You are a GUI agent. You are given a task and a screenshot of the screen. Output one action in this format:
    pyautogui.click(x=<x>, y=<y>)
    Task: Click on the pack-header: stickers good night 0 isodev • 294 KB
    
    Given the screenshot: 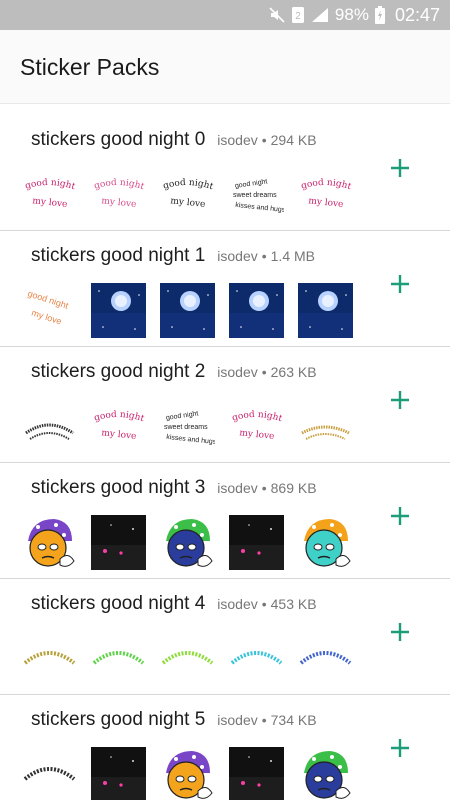 What is the action you would take?
    pyautogui.click(x=174, y=140)
    